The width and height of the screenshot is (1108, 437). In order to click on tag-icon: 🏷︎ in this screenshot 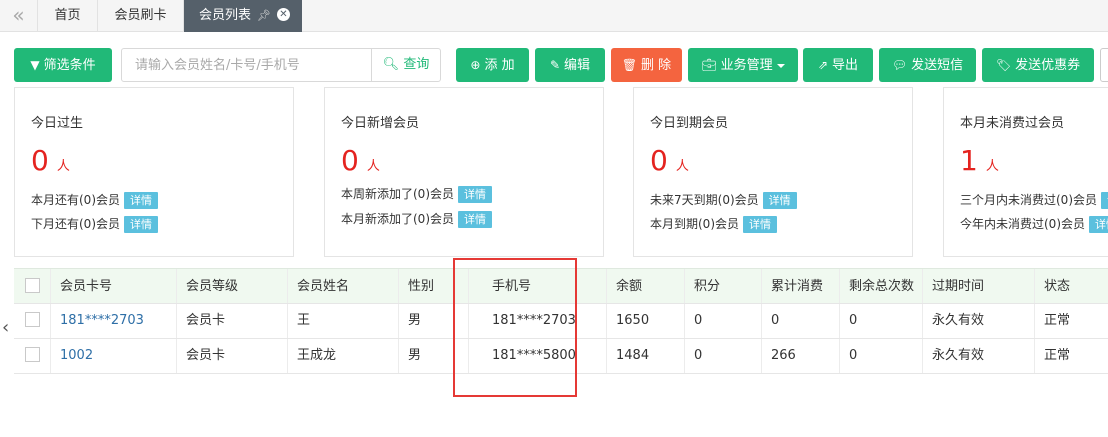, I will do `click(1003, 65)`.